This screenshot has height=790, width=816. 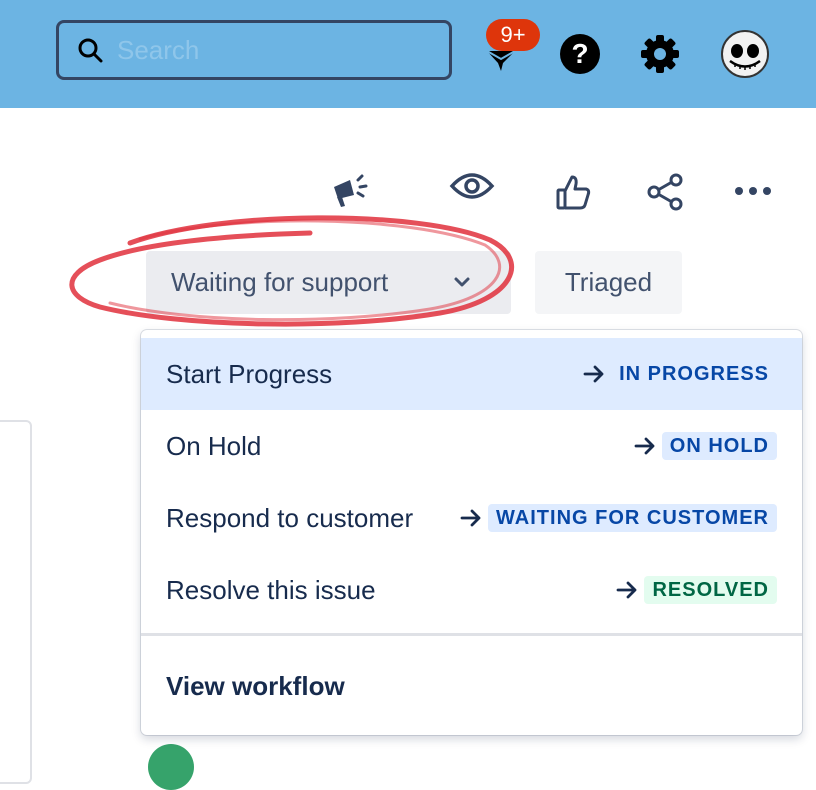 What do you see at coordinates (471, 590) in the screenshot?
I see `transition-resolve-this-issue: Resolve this issue RESOLVED` at bounding box center [471, 590].